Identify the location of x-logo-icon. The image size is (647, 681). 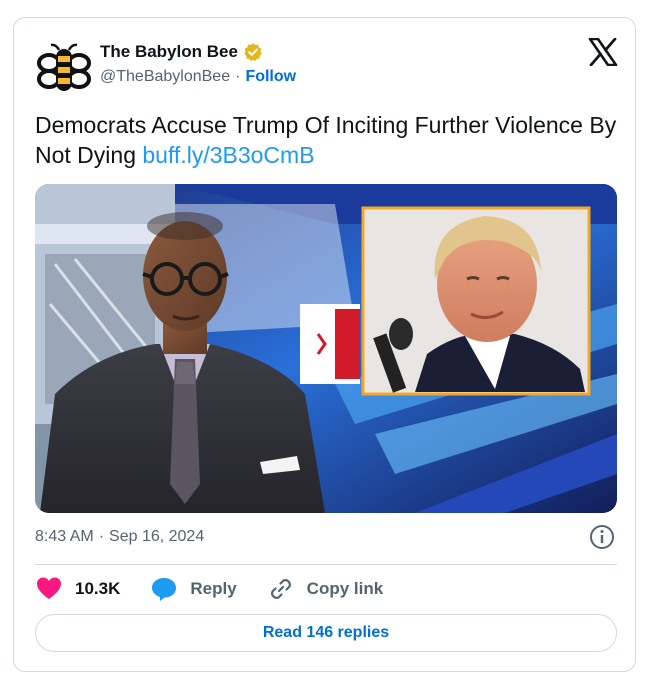
(603, 52).